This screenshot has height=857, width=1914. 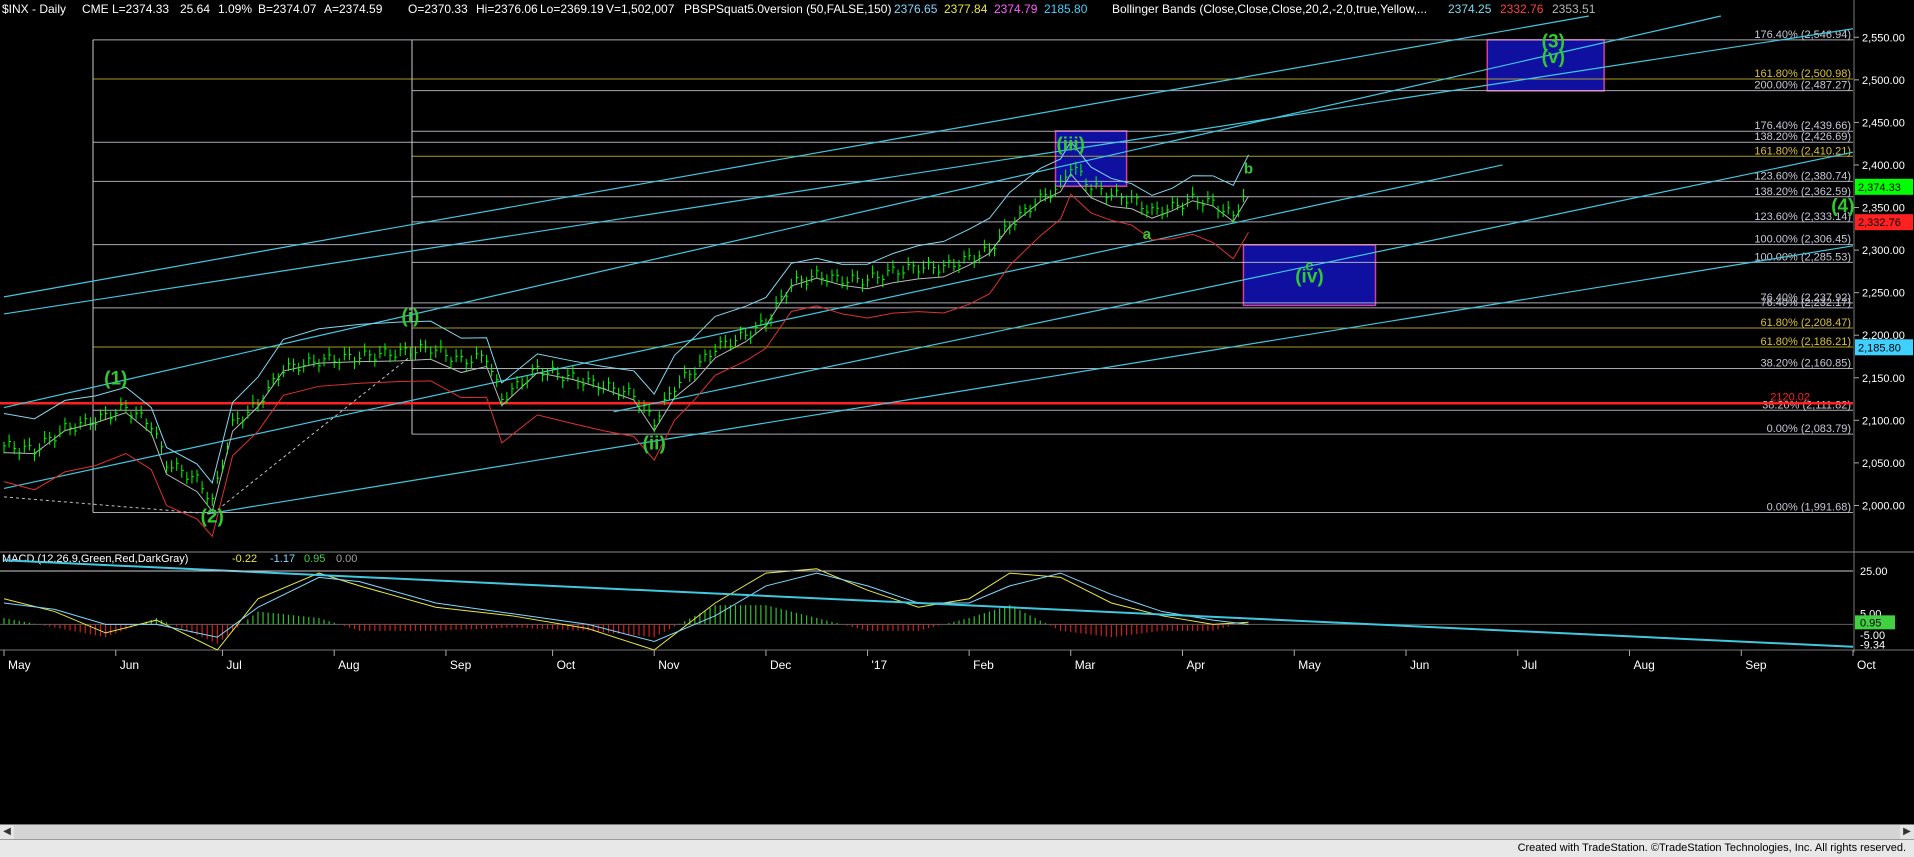 What do you see at coordinates (1883, 251) in the screenshot?
I see `y-tick-label: 2,300.00` at bounding box center [1883, 251].